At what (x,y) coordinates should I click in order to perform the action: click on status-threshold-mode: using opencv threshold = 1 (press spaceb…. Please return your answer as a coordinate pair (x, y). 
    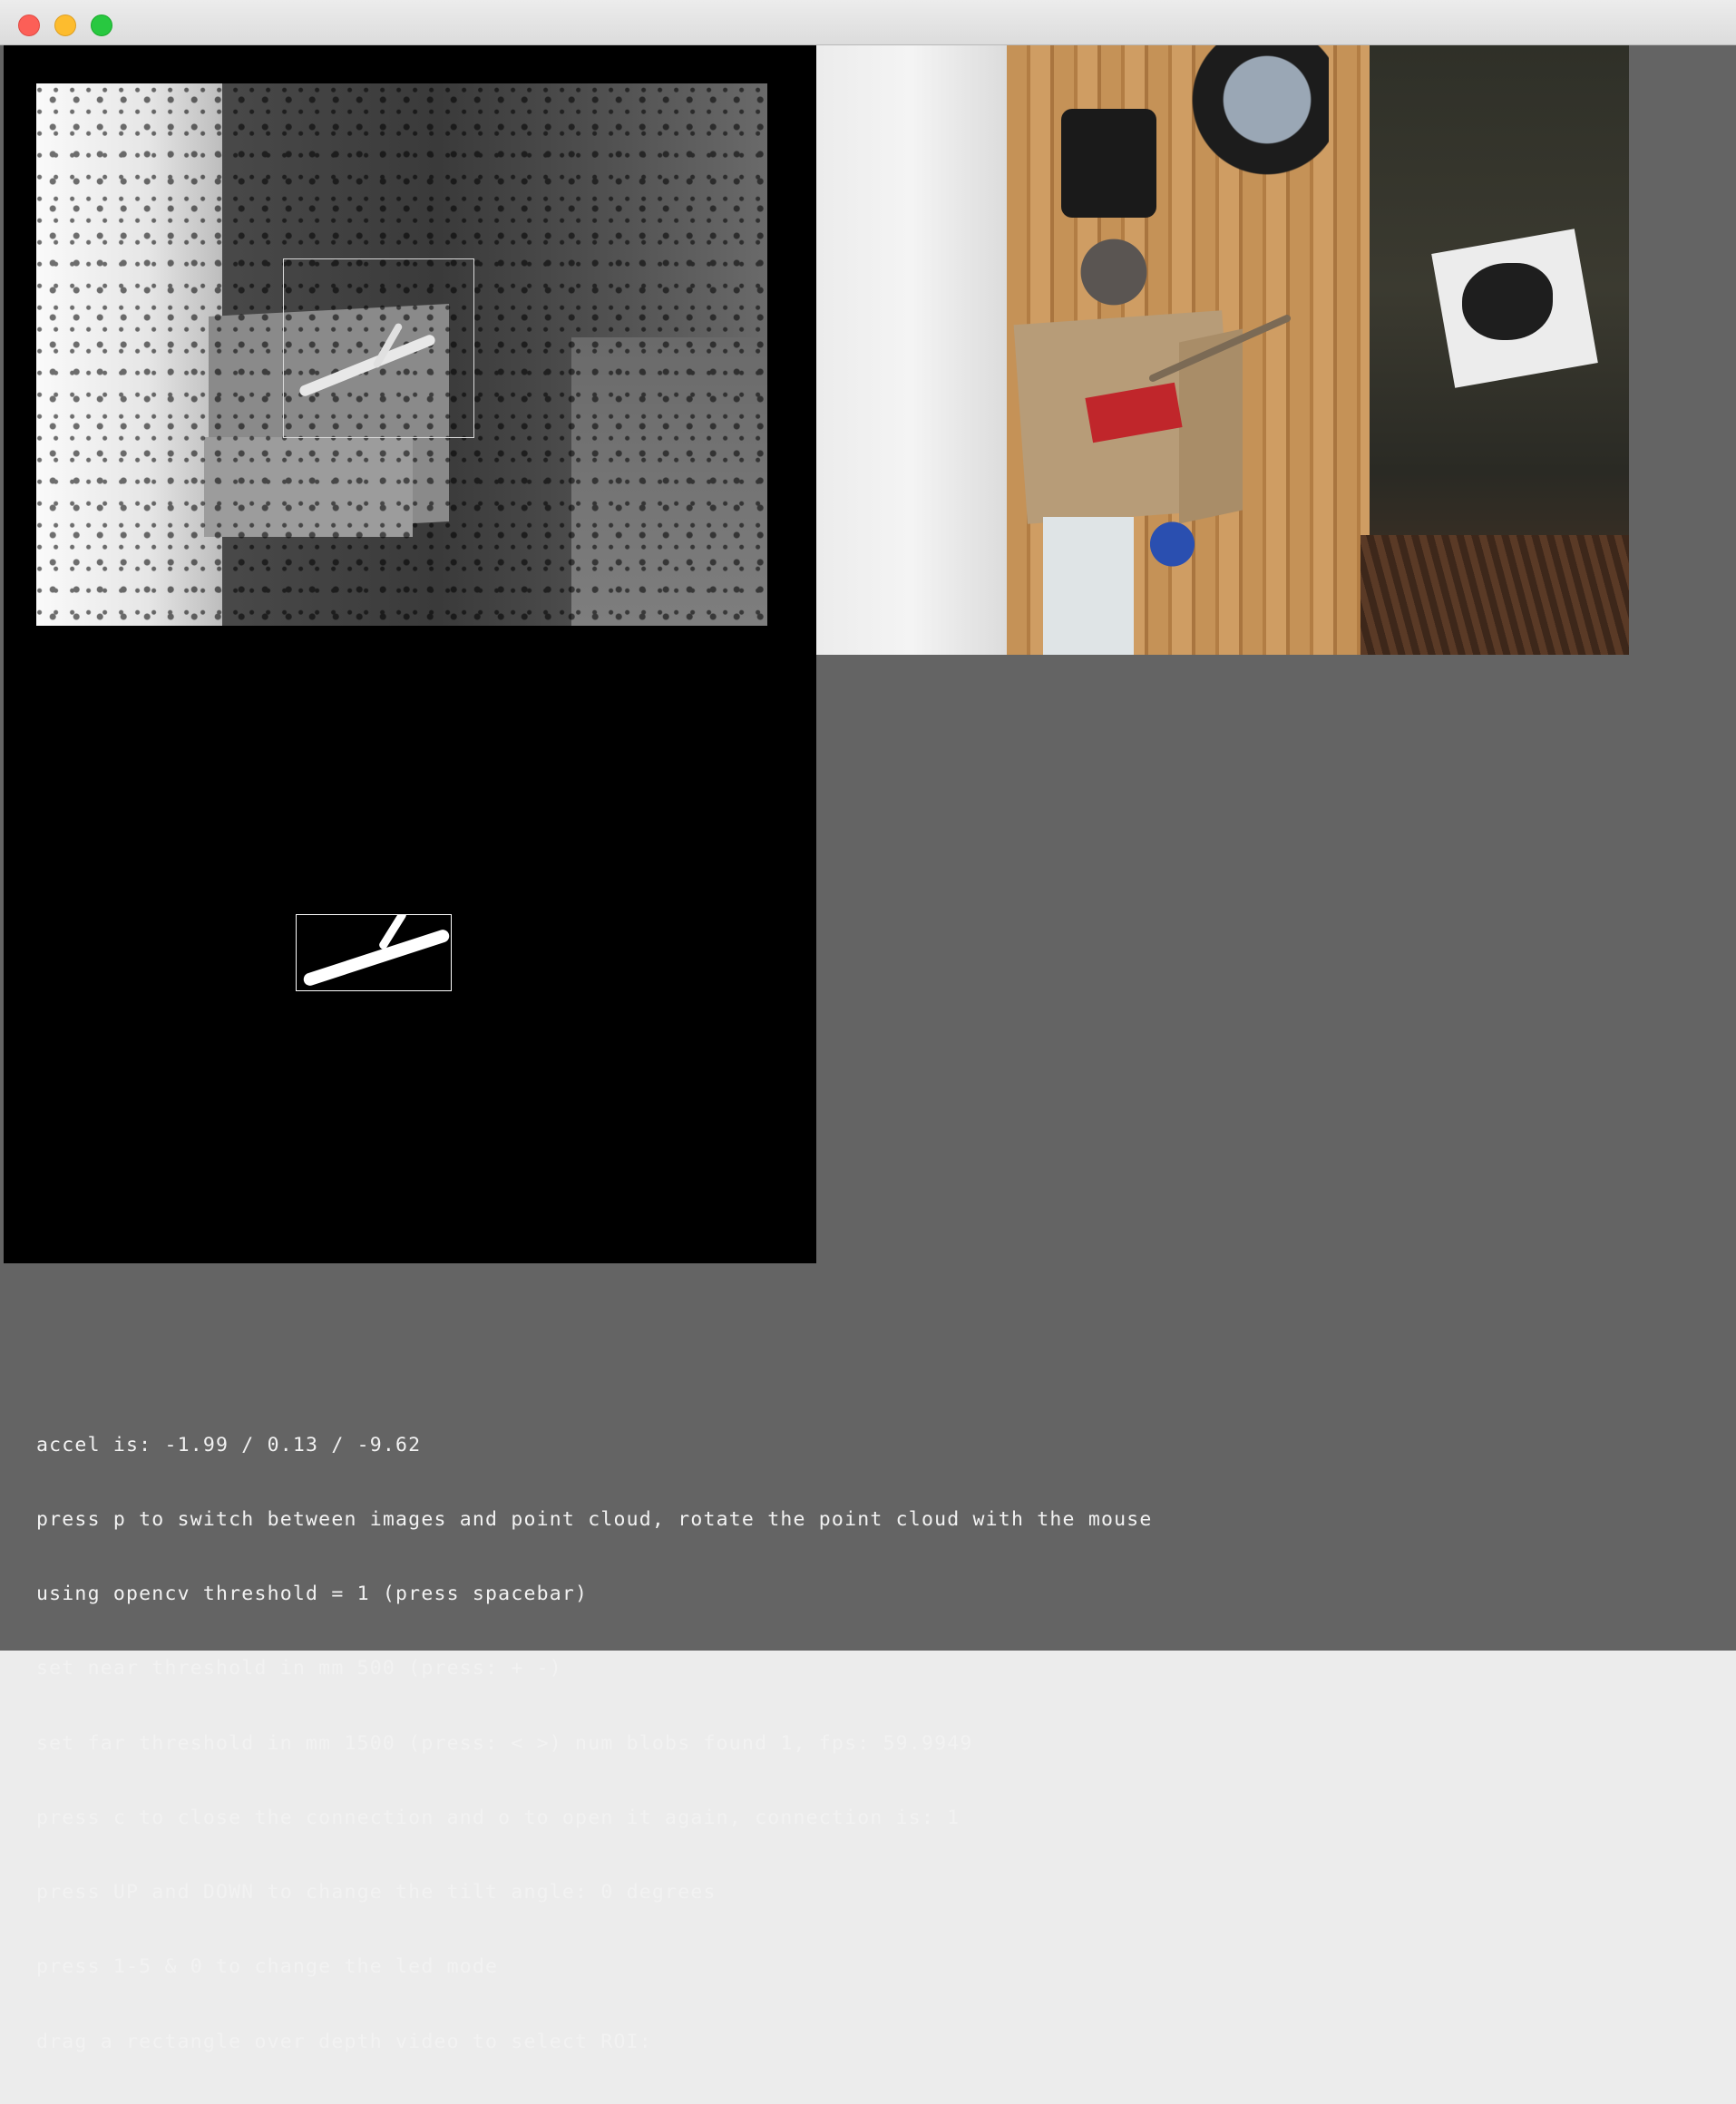
    Looking at the image, I should click on (312, 1595).